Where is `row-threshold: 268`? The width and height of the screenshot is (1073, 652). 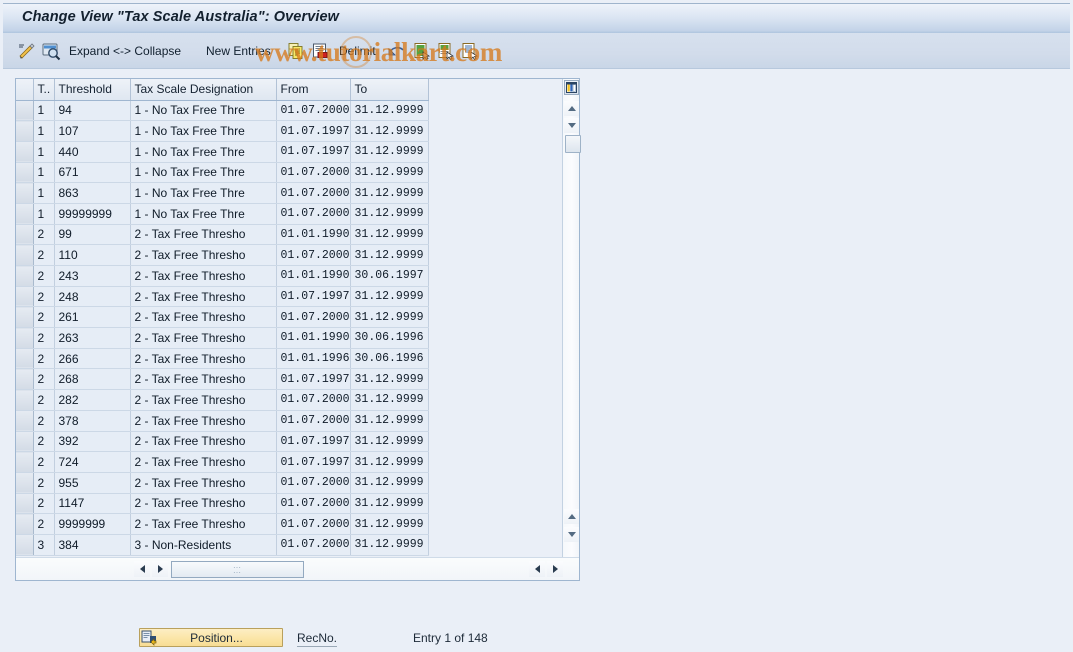
row-threshold: 268 is located at coordinates (92, 379).